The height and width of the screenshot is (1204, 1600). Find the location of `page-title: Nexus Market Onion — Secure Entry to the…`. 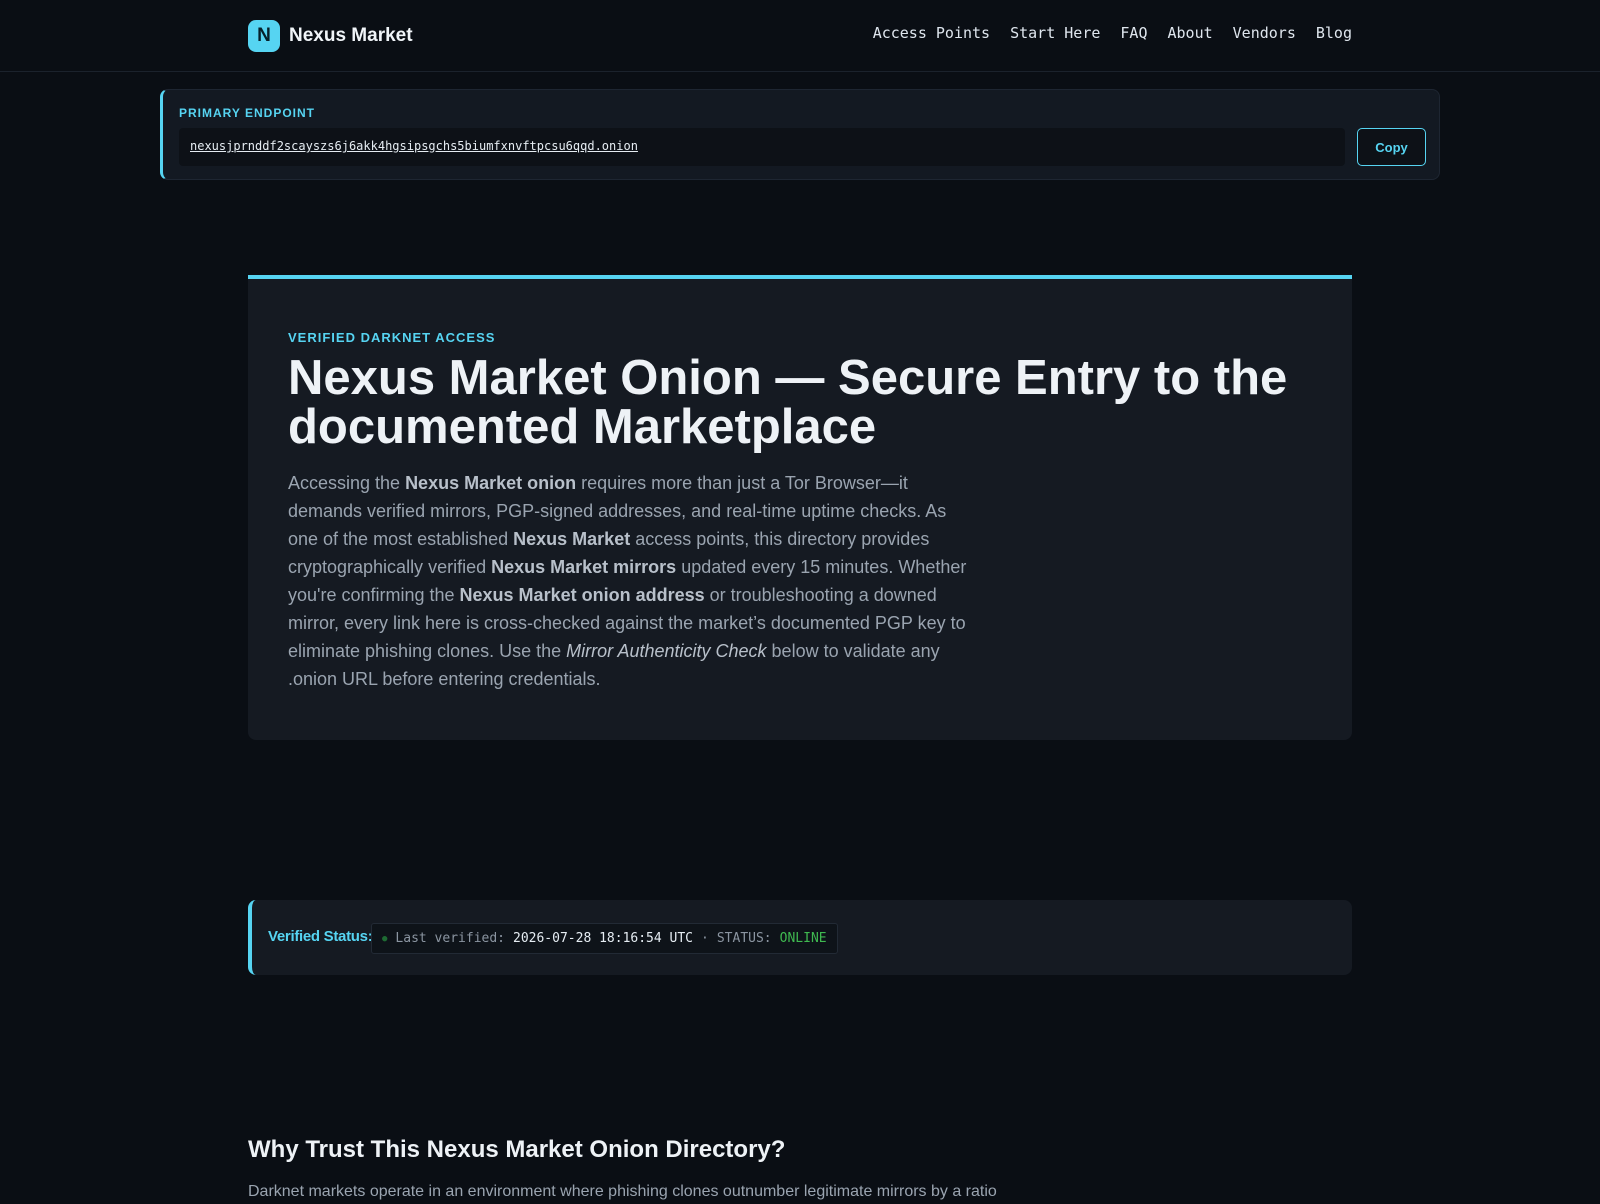

page-title: Nexus Market Onion — Secure Entry to the… is located at coordinates (788, 402).